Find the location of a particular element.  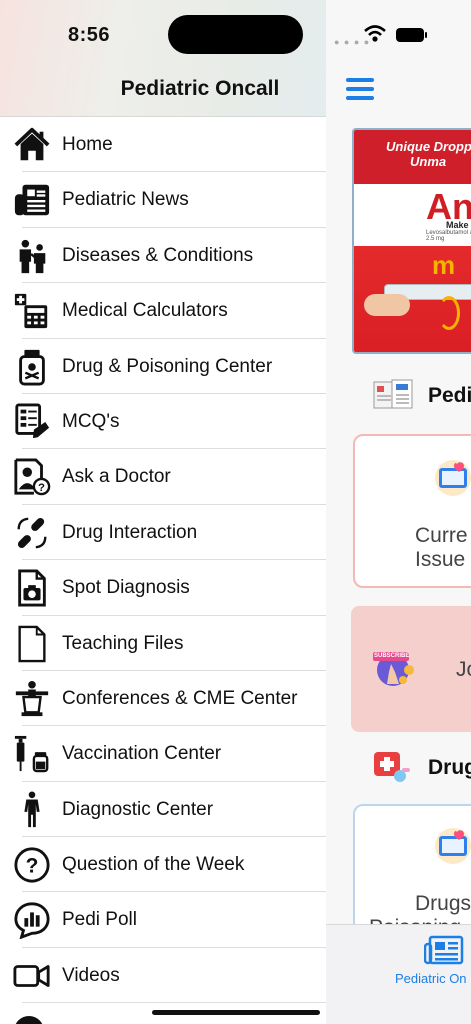

menu-item-label: Teaching Files is located at coordinates (123, 643).